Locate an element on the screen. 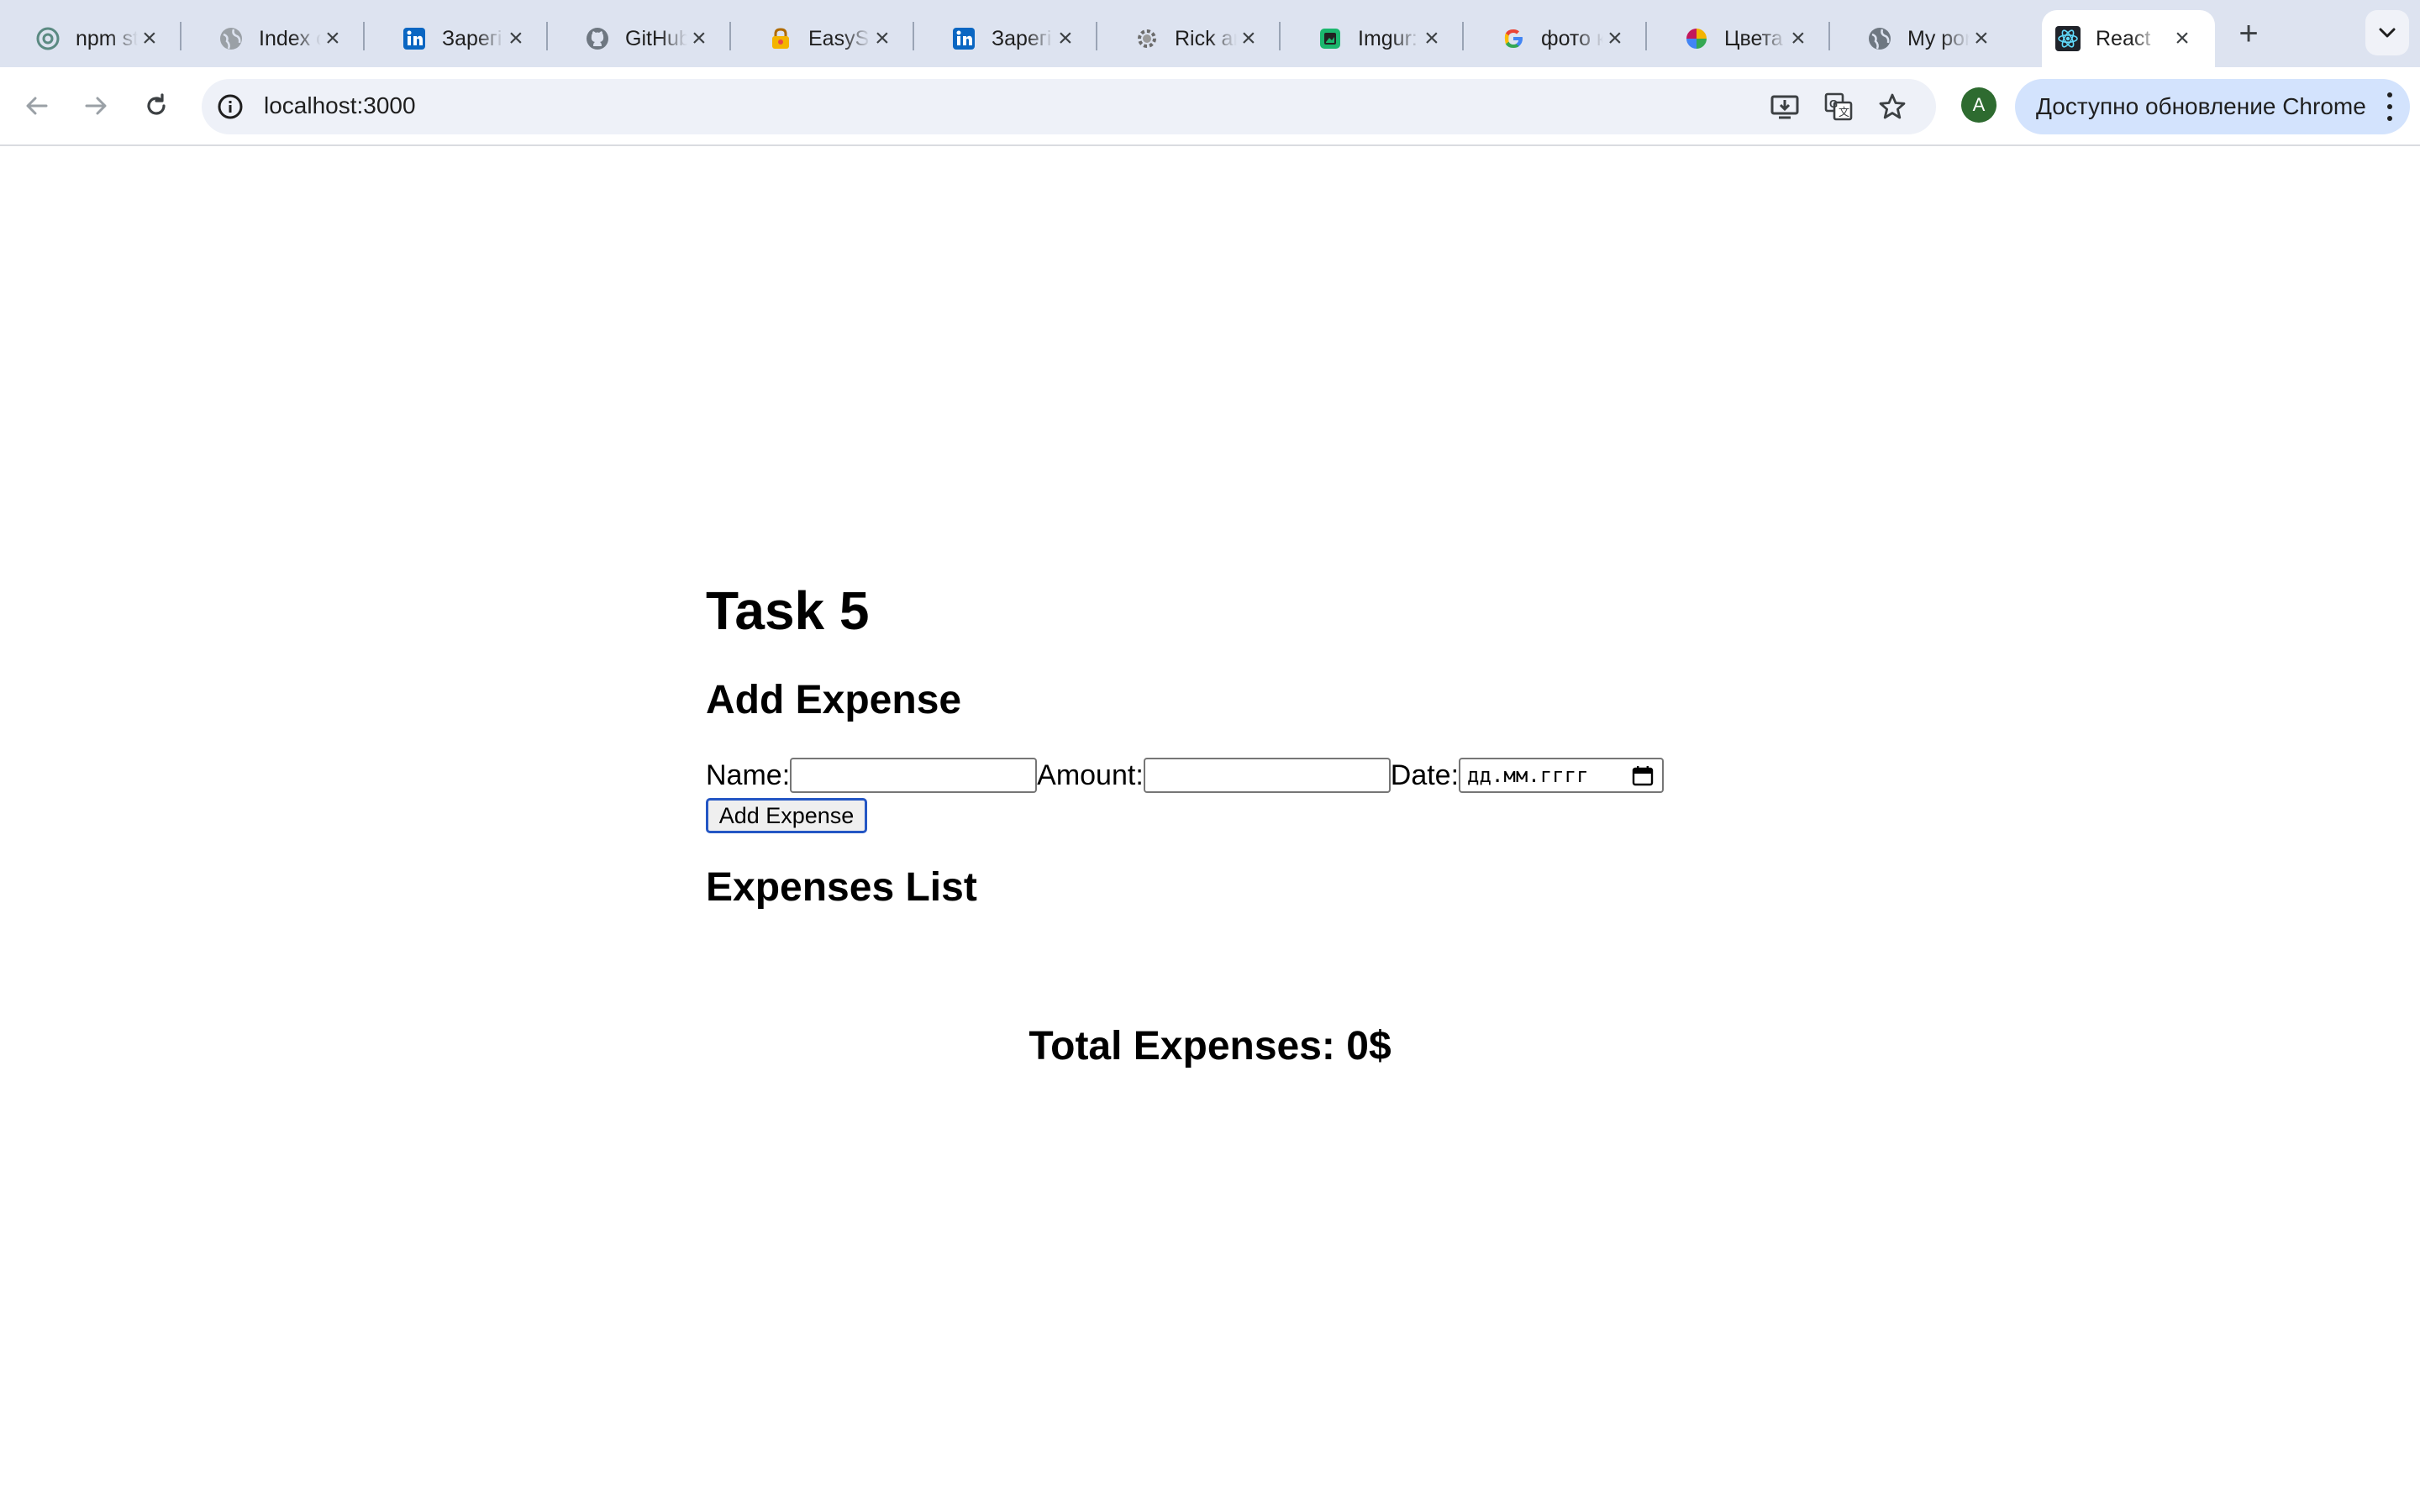  chatgpt-icon is located at coordinates (47, 38).